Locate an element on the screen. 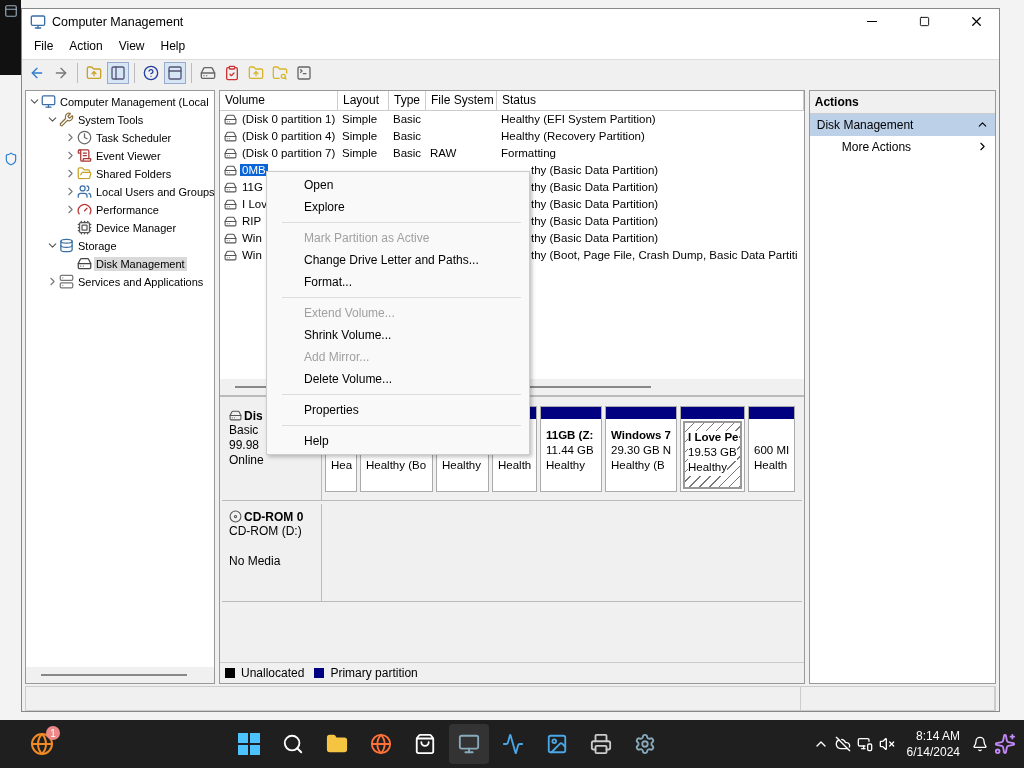  picture-icon is located at coordinates (557, 744).